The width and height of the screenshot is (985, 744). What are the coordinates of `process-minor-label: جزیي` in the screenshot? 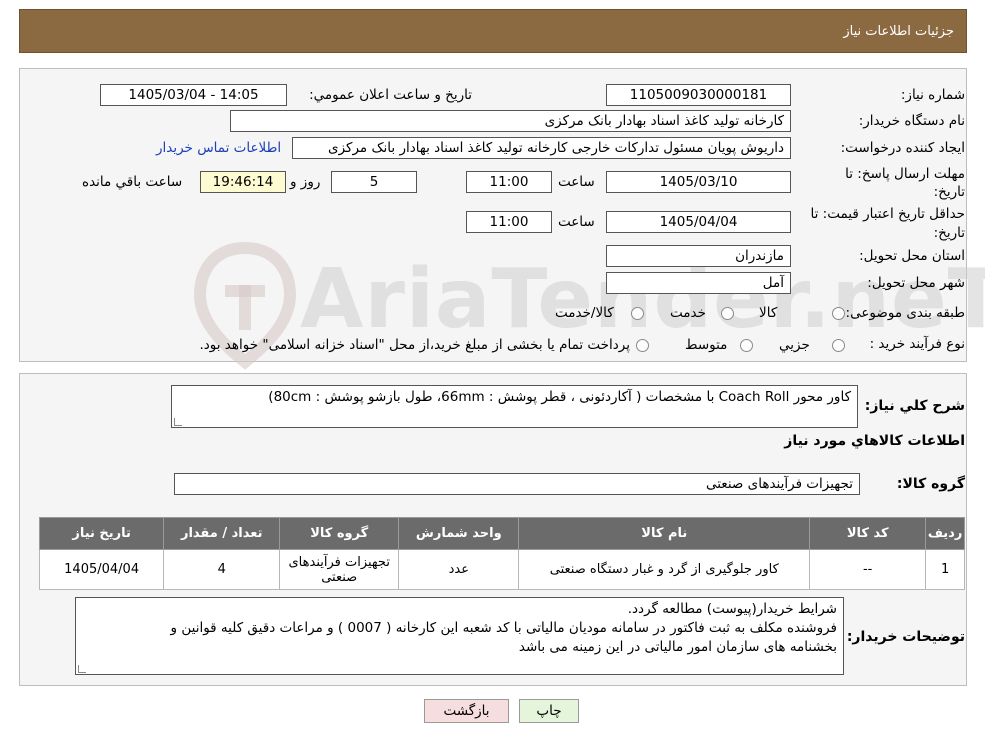 It's located at (794, 345).